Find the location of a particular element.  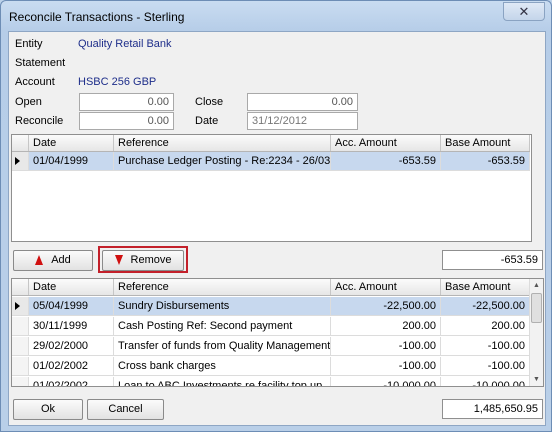

close-button: ✕ is located at coordinates (524, 11).